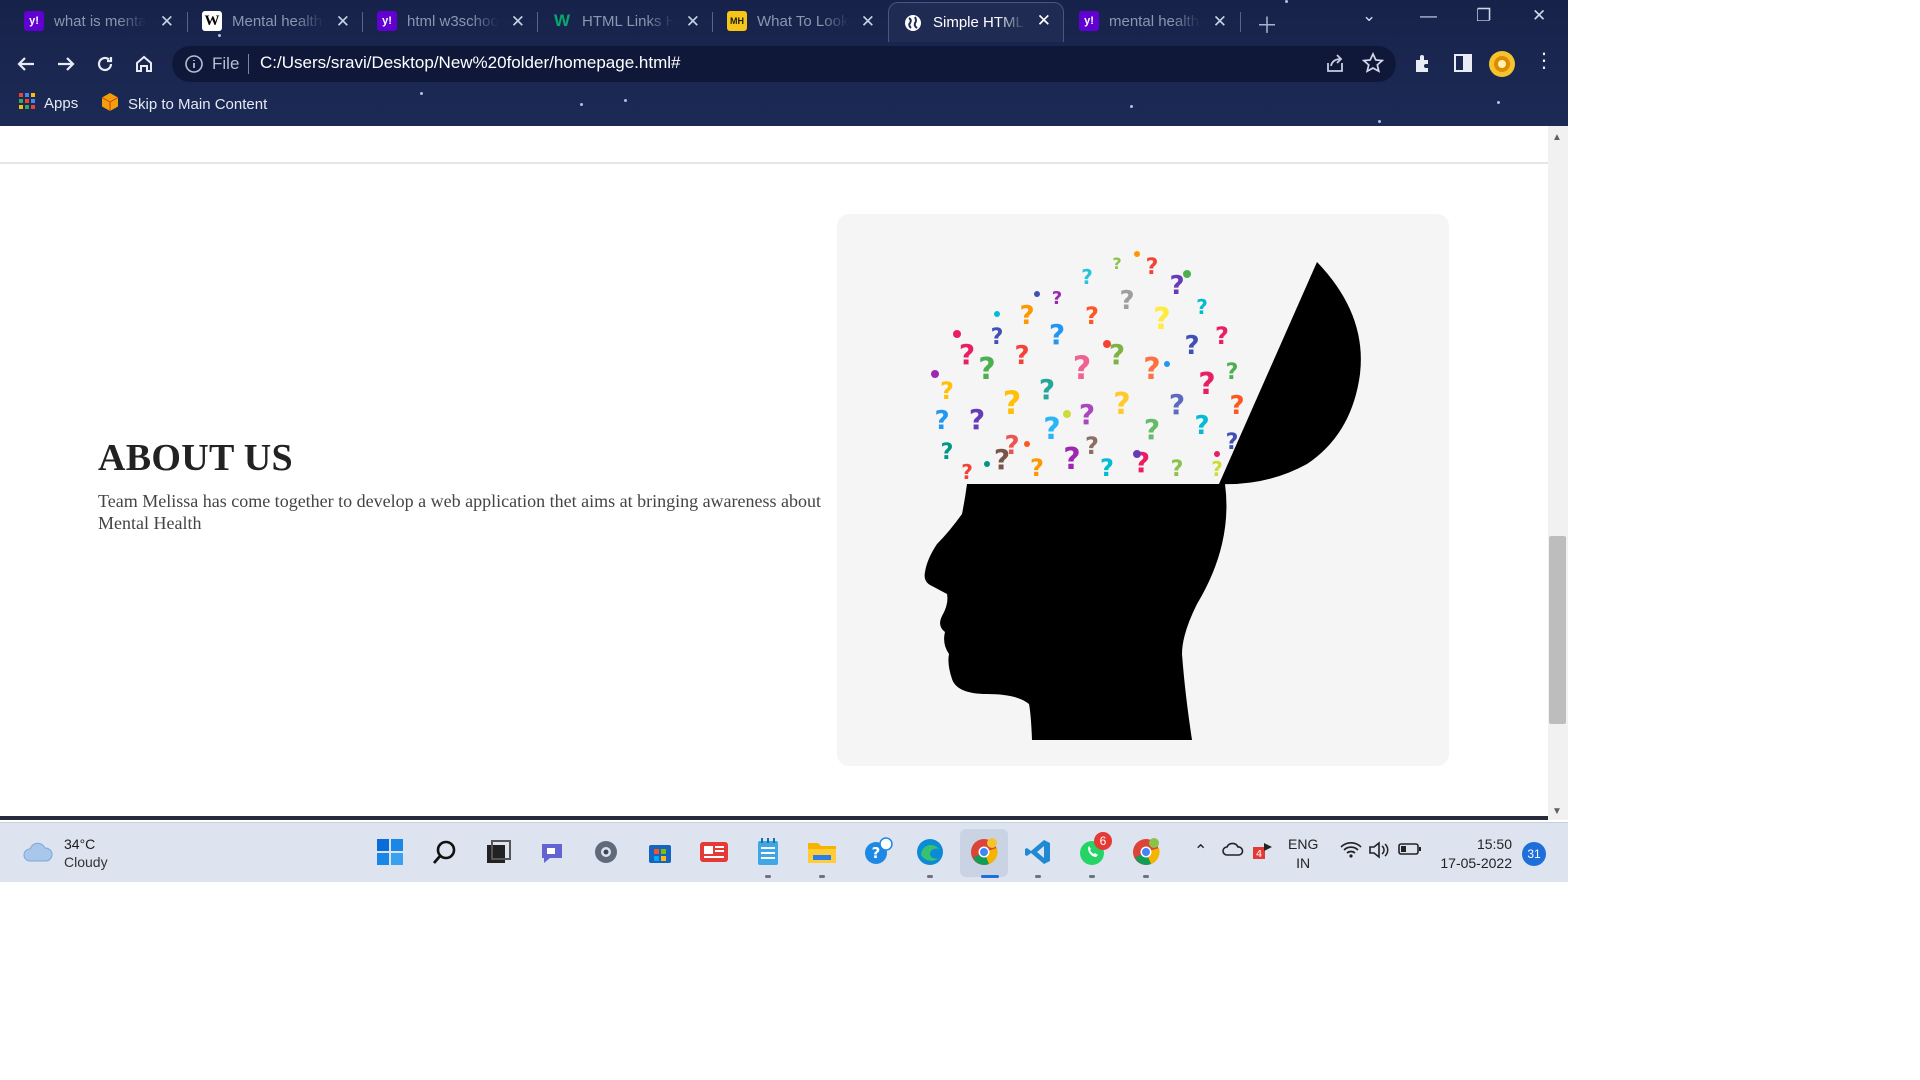 This screenshot has height=1080, width=1920. I want to click on tab-html-w3school: y! html w3school ✕, so click(450, 21).